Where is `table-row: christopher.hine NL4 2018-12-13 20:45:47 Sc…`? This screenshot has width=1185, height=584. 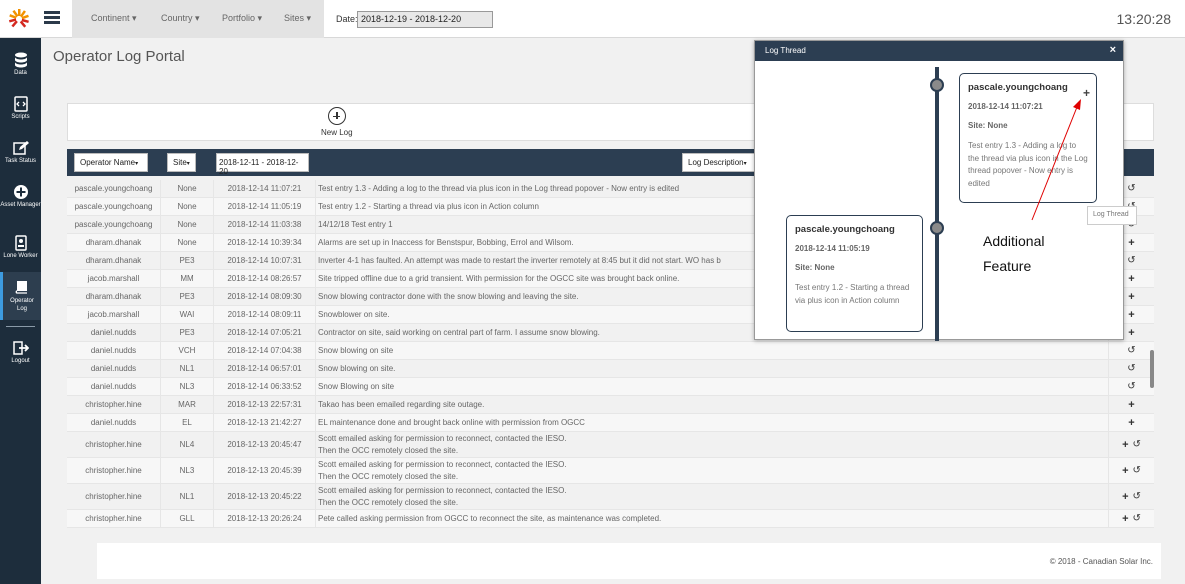
table-row: christopher.hine NL4 2018-12-13 20:45:47 Sc… is located at coordinates (610, 445).